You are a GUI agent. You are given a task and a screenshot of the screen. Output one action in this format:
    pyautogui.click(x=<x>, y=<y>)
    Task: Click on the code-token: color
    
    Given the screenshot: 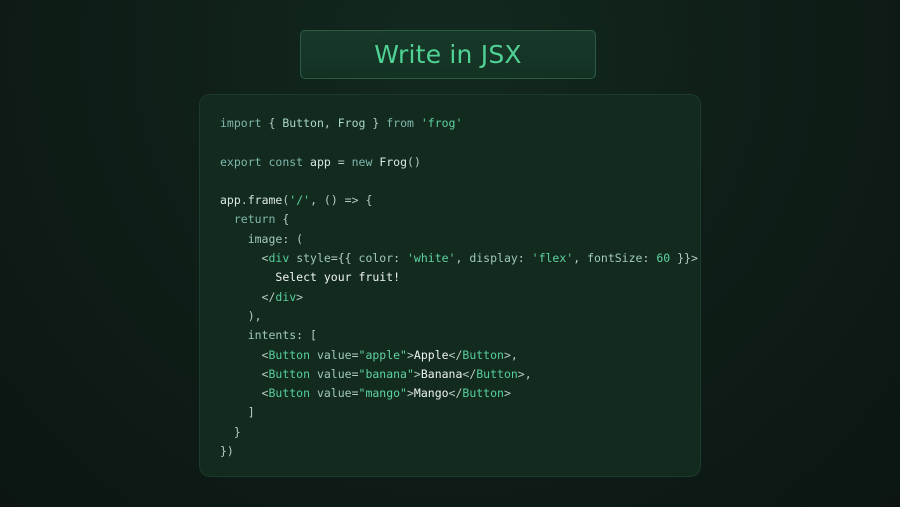 What is the action you would take?
    pyautogui.click(x=376, y=258)
    